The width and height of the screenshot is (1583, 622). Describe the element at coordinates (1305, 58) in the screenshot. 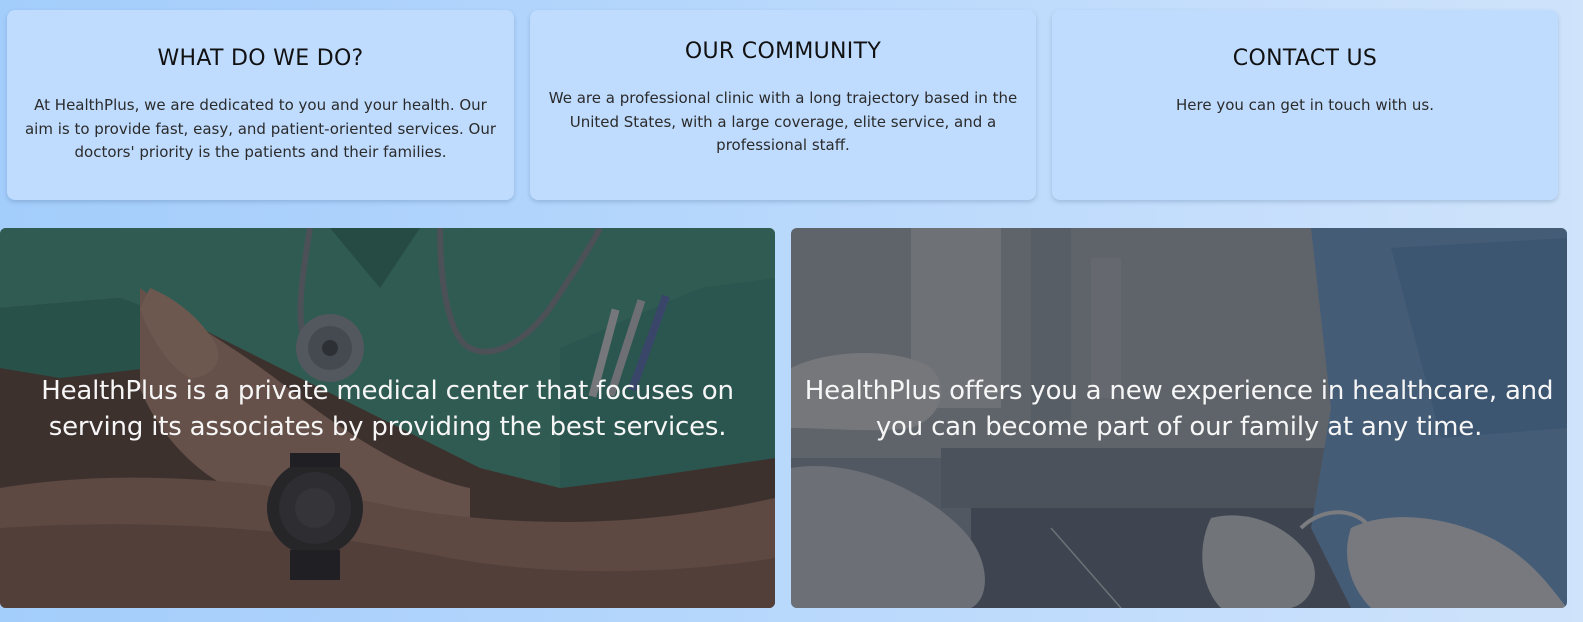

I see `card-title-contact-us: CONTACT US` at that location.